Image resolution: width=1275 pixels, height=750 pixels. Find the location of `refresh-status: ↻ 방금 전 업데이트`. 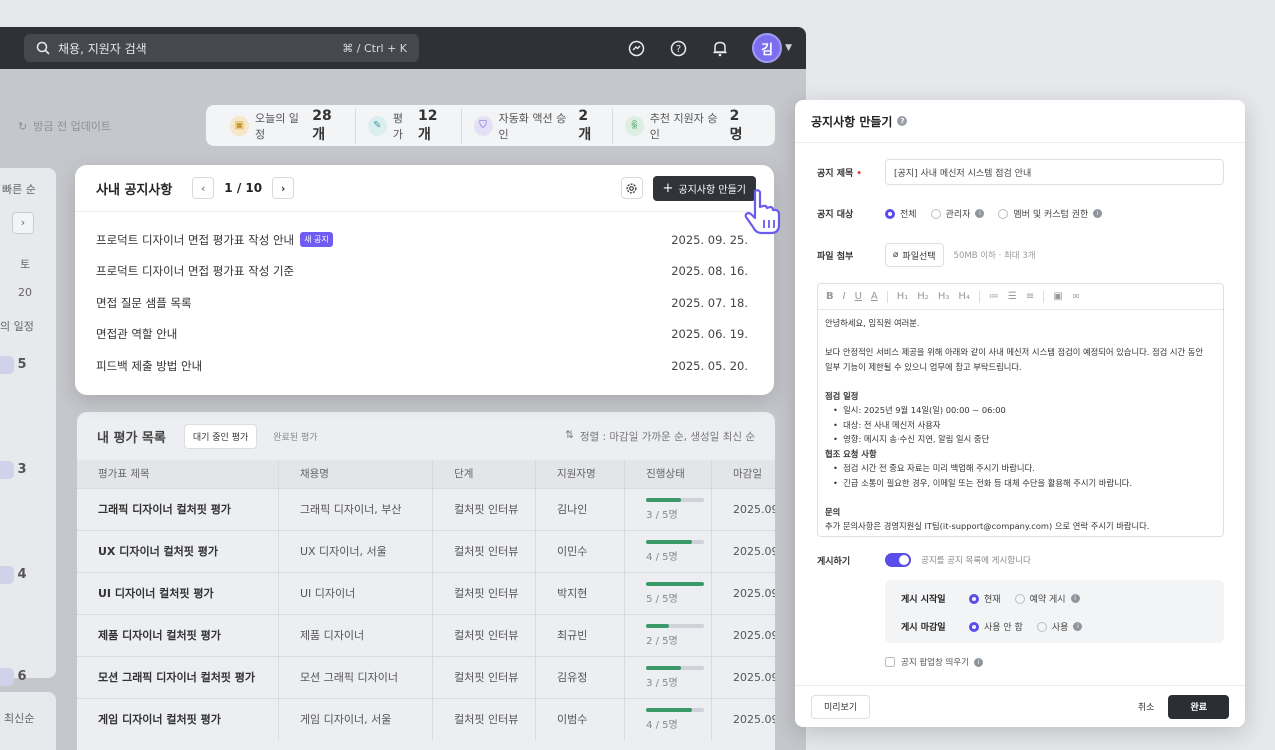

refresh-status: ↻ 방금 전 업데이트 is located at coordinates (64, 126).